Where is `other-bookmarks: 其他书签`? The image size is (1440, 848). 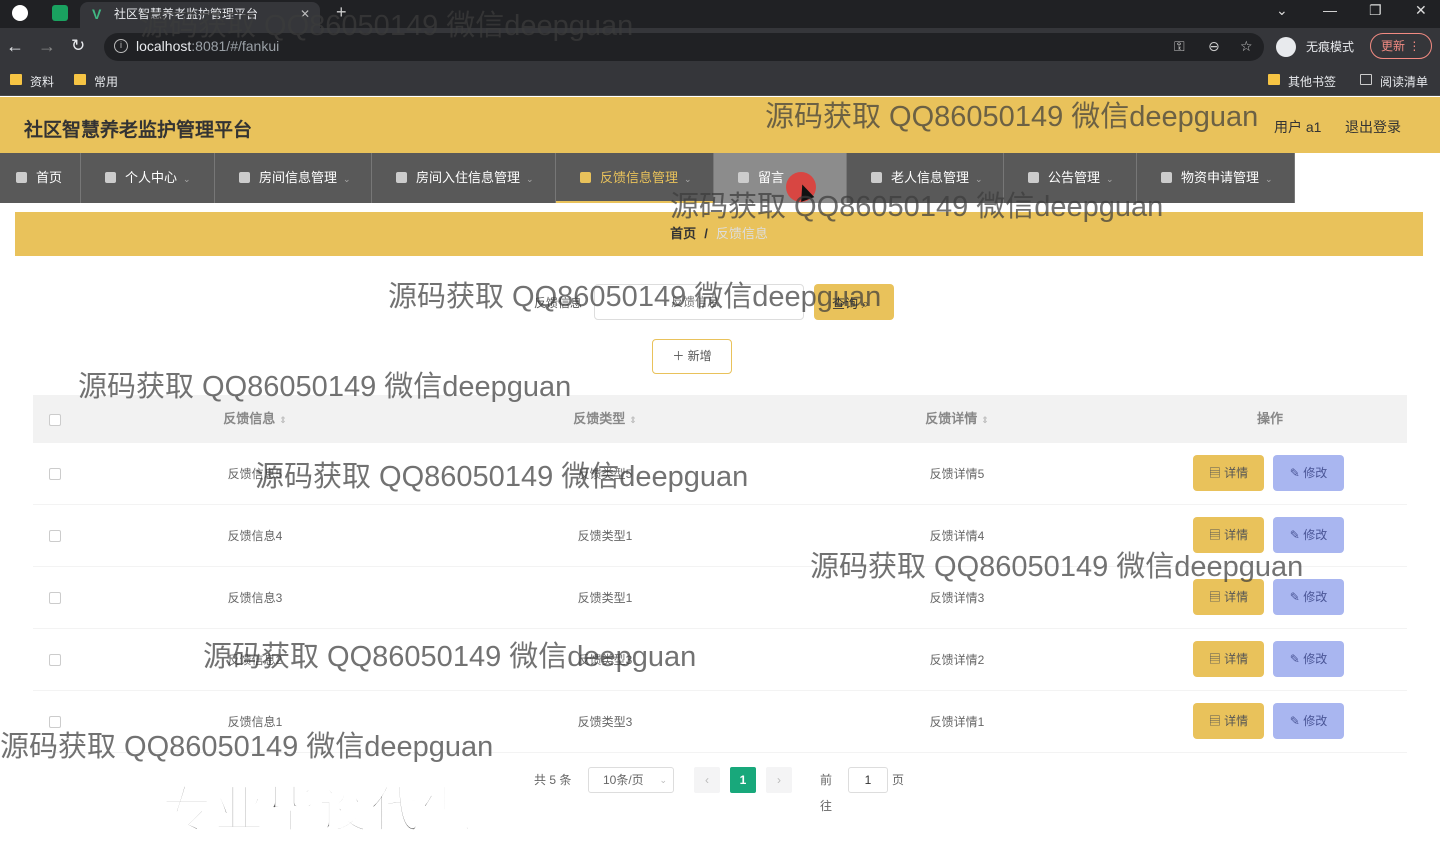
other-bookmarks: 其他书签 is located at coordinates (1302, 81).